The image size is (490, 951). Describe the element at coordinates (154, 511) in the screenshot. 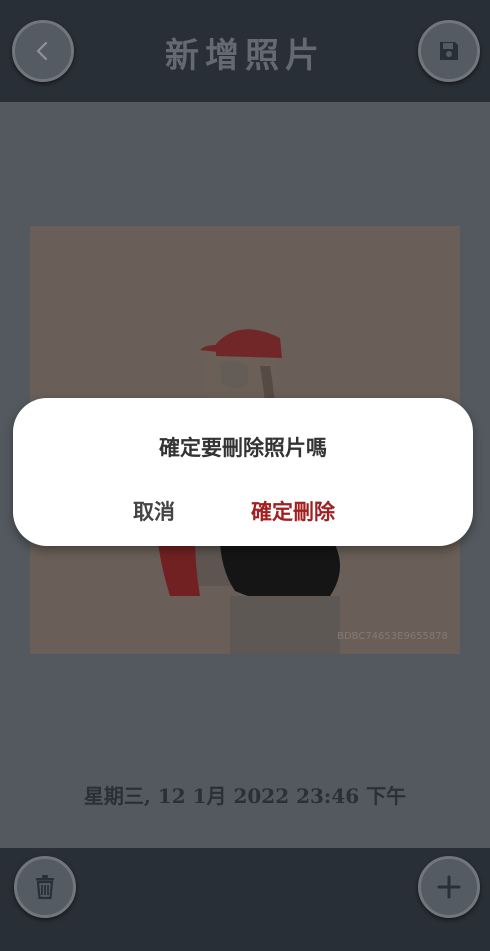

I see `cancel-button: 取消` at that location.